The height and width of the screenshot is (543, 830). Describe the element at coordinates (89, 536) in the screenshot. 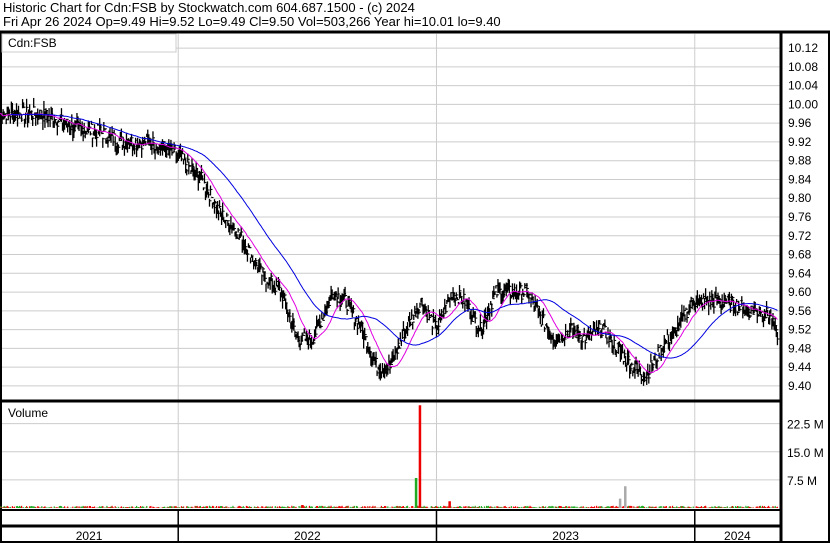

I see `year-label: 2021` at that location.